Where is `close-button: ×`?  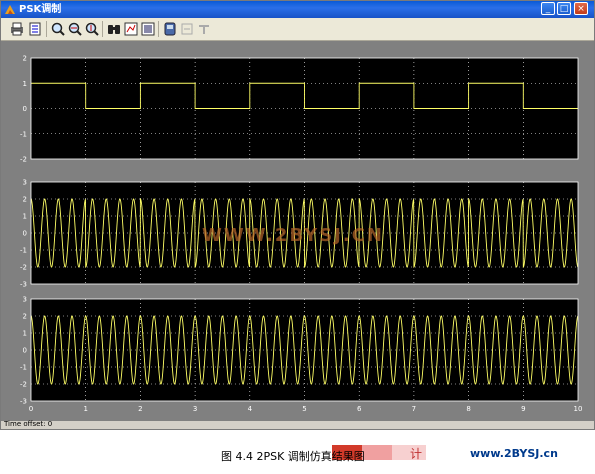 close-button: × is located at coordinates (581, 8).